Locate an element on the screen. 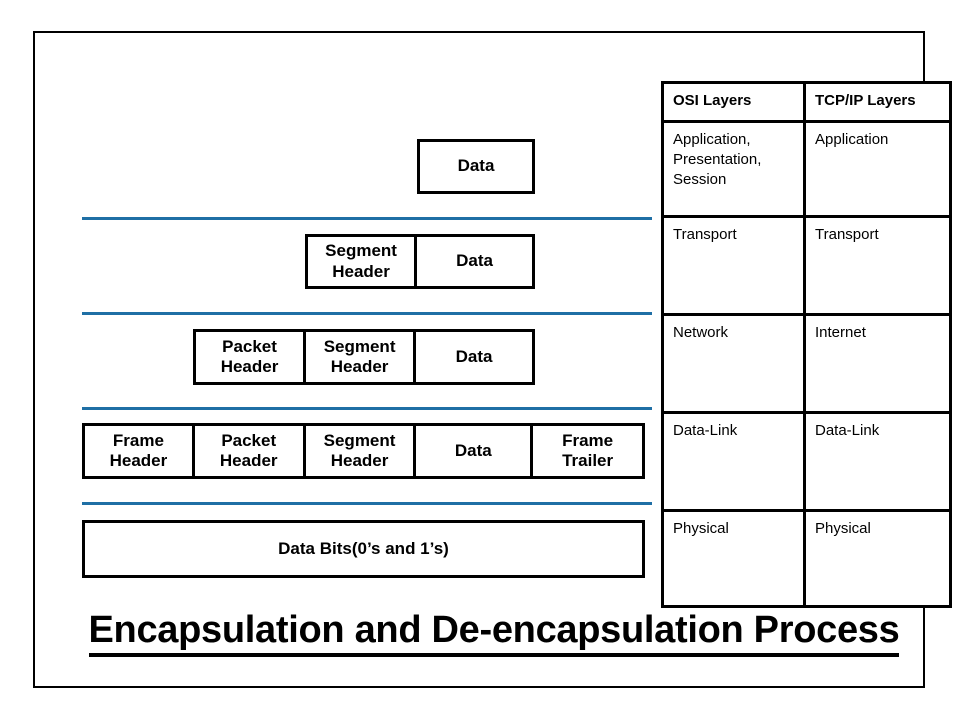 The image size is (960, 720). table-header-row: OSI Layers TCP/IP Layers is located at coordinates (806, 103).